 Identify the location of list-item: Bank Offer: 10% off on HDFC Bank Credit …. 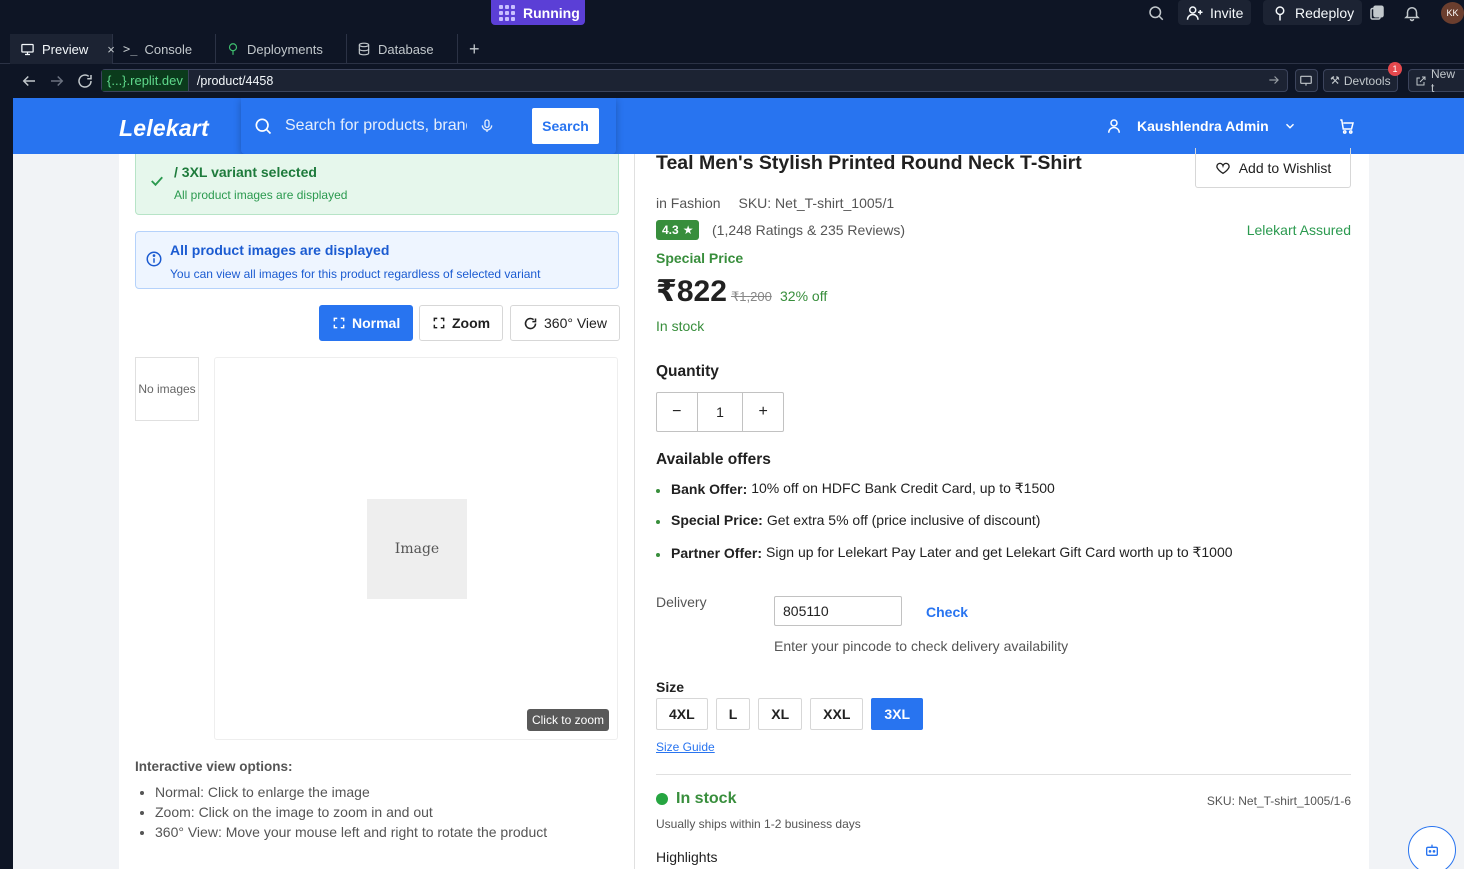
(855, 488).